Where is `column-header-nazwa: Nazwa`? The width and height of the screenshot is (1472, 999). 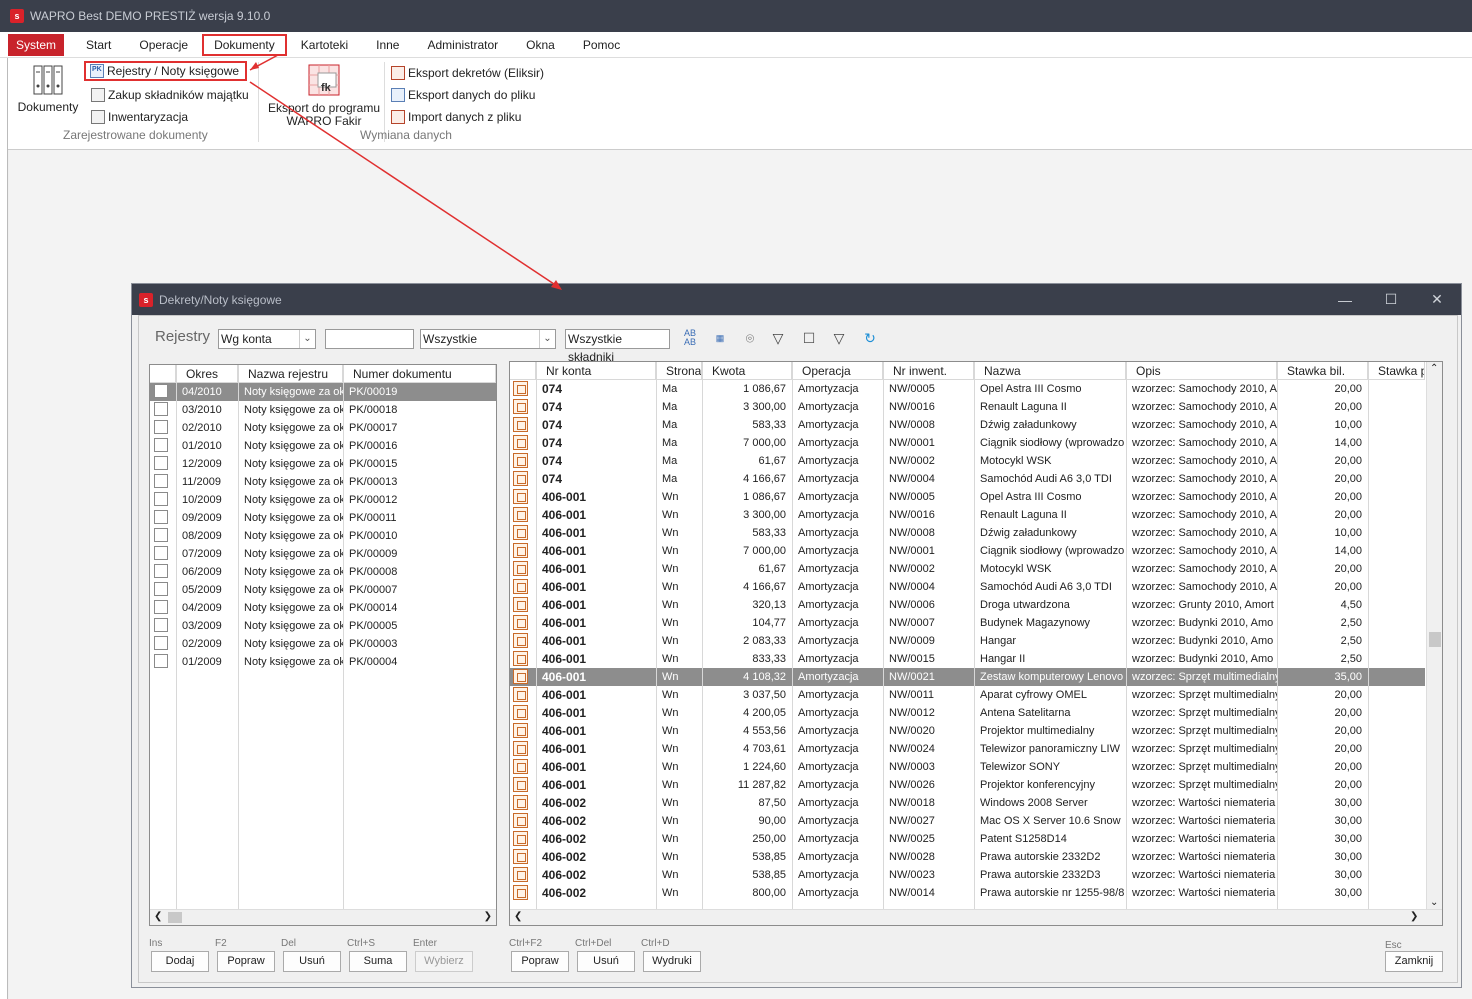 column-header-nazwa: Nazwa is located at coordinates (1050, 371).